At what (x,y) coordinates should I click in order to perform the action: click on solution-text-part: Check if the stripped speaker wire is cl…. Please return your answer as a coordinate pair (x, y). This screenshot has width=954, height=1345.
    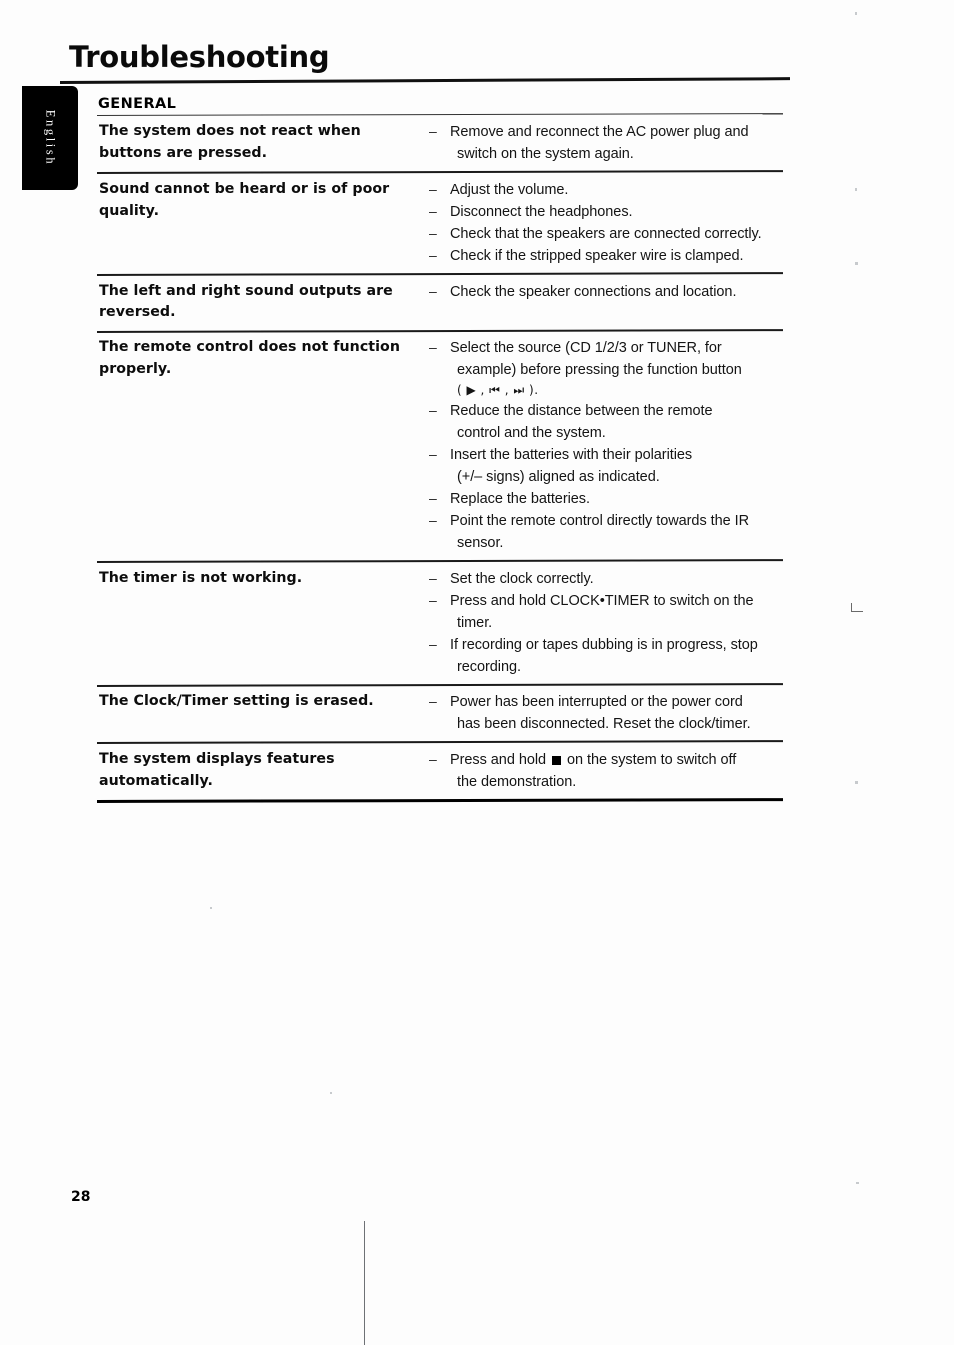
    Looking at the image, I should click on (597, 256).